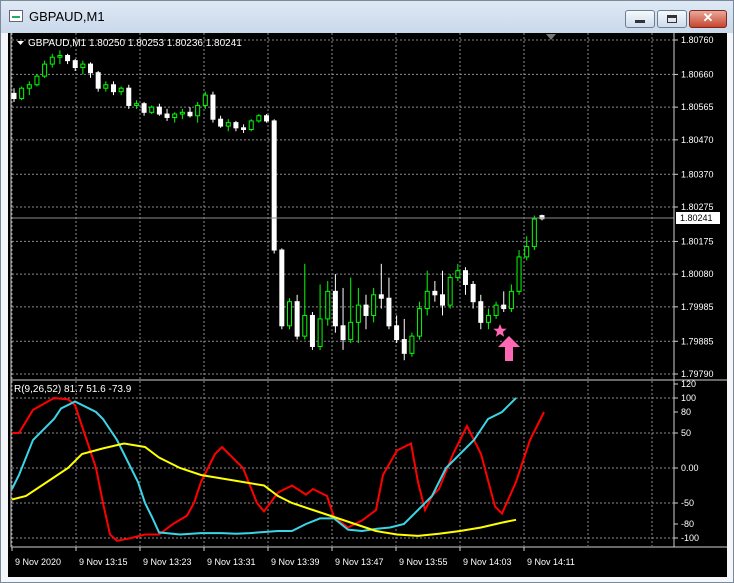  I want to click on maximize-button, so click(672, 19).